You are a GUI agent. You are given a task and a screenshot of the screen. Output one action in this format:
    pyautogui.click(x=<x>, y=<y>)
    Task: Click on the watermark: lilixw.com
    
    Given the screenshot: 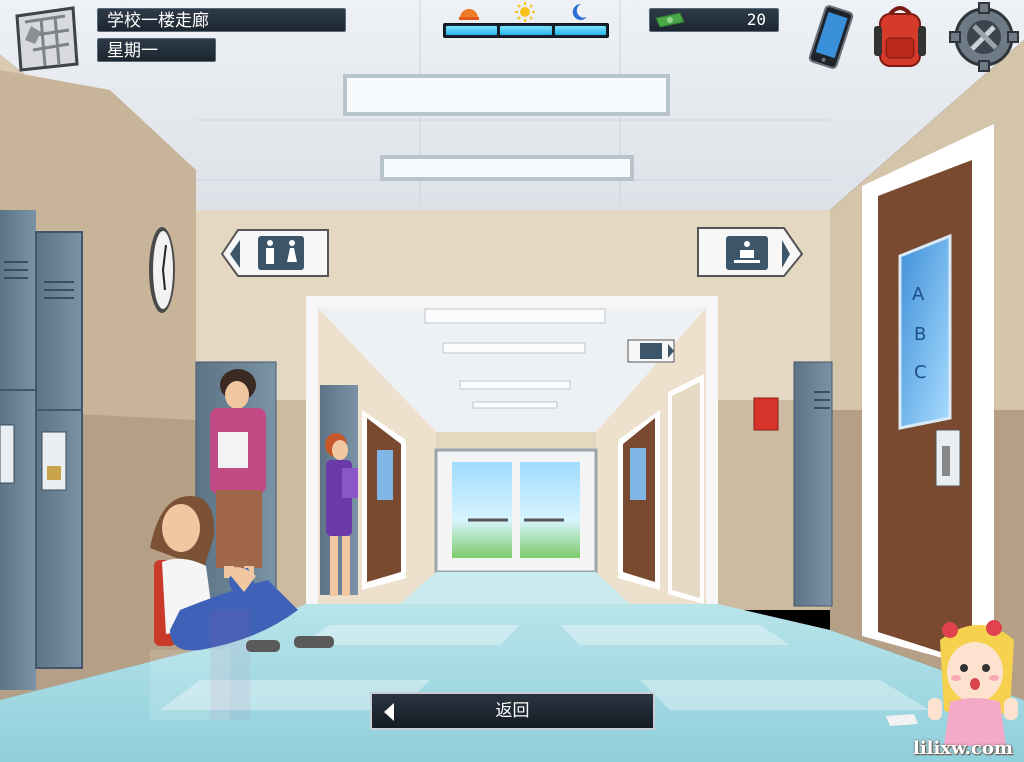 What is the action you would take?
    pyautogui.click(x=963, y=748)
    